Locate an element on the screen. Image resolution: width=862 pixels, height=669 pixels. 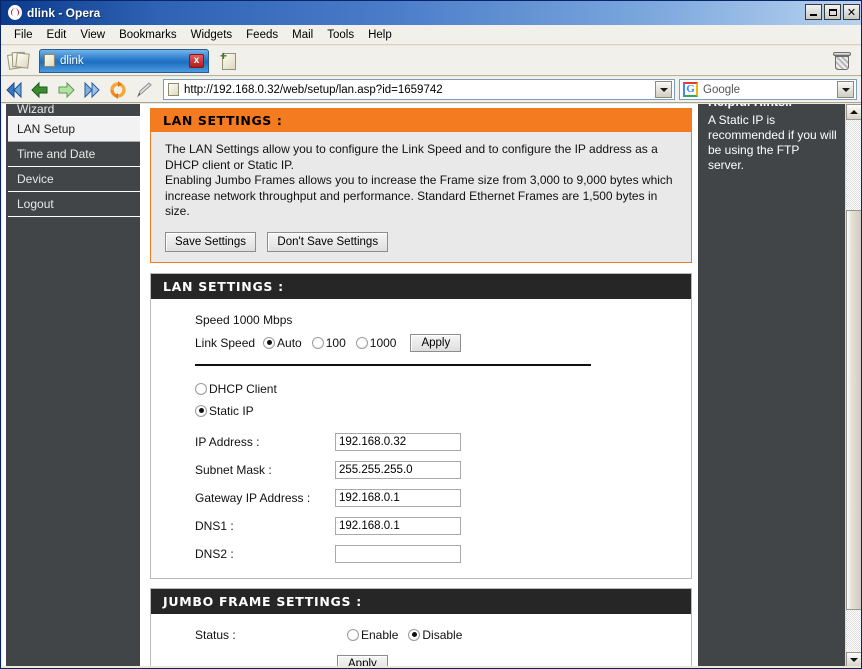
dns1-input: 192.168.0.1 is located at coordinates (398, 525).